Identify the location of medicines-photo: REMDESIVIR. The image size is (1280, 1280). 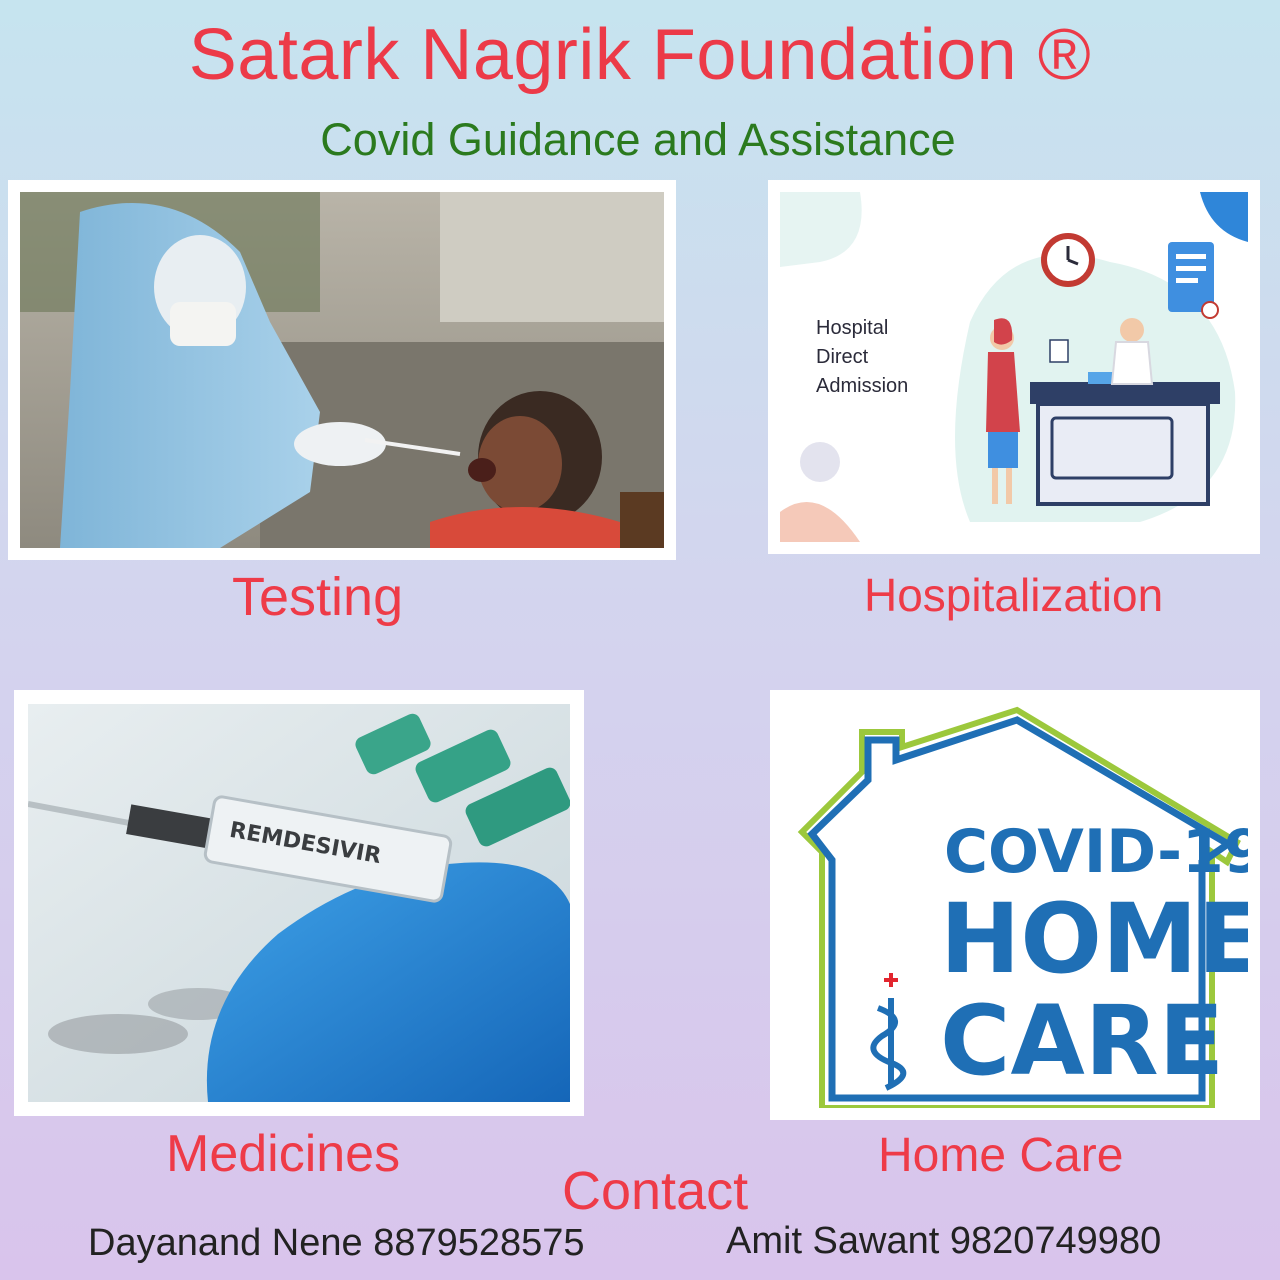
(299, 903).